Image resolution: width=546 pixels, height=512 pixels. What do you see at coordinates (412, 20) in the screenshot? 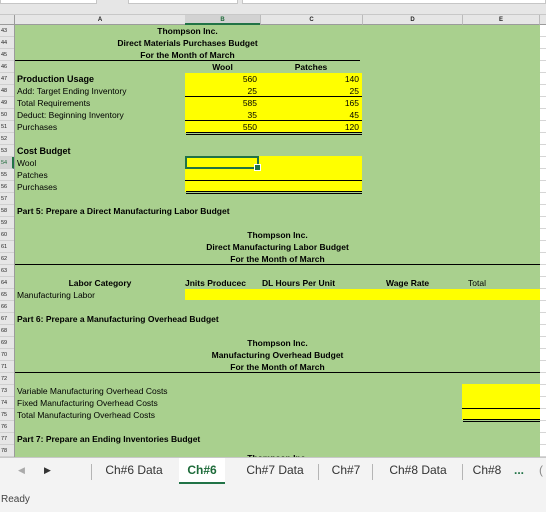
I see `column-header-d: D` at bounding box center [412, 20].